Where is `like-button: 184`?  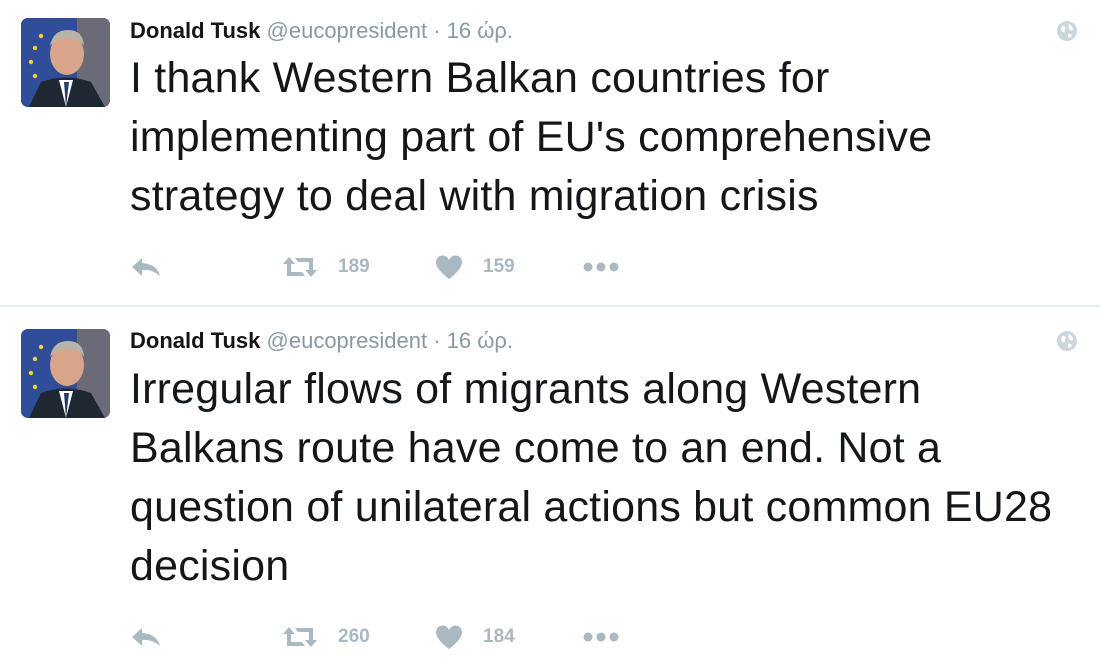
like-button: 184 is located at coordinates (475, 637).